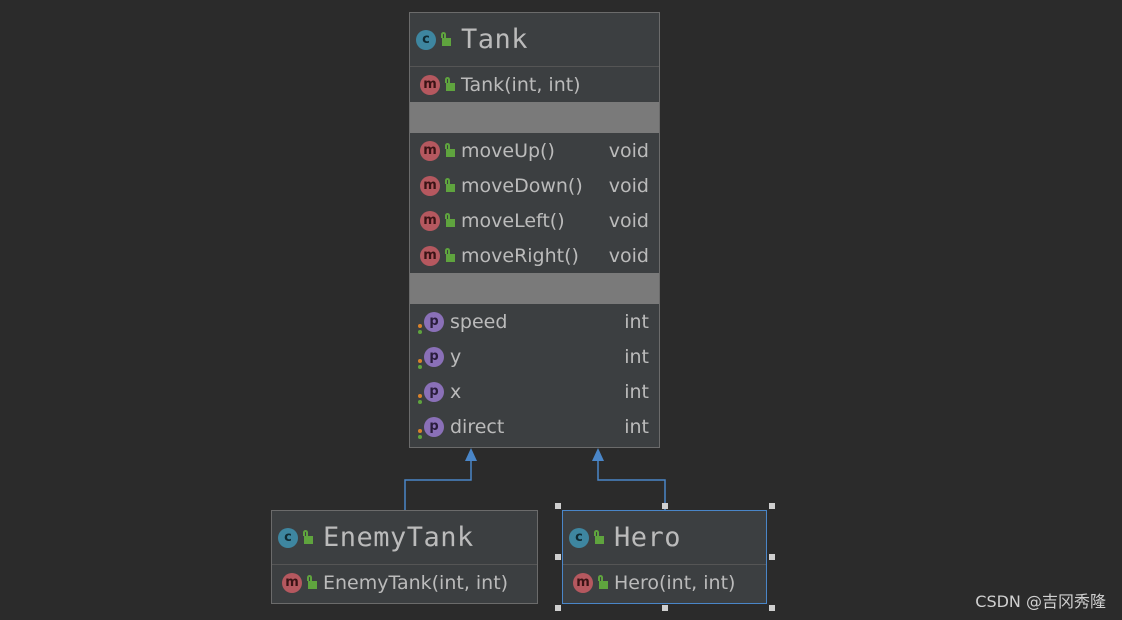 The width and height of the screenshot is (1122, 620). I want to click on constructor-label: EnemyTank(int, int), so click(416, 582).